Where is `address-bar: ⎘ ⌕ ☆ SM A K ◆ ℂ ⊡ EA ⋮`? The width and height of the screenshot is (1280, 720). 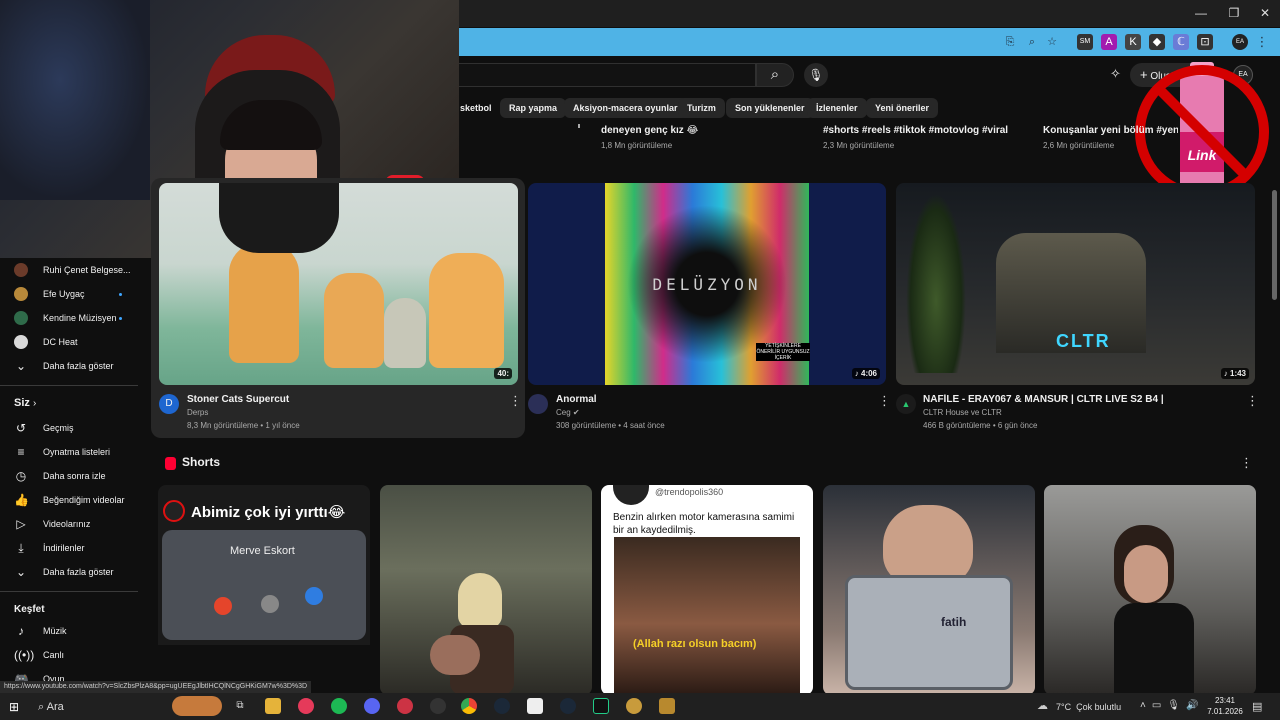 address-bar: ⎘ ⌕ ☆ SM A K ◆ ℂ ⊡ EA ⋮ is located at coordinates (869, 42).